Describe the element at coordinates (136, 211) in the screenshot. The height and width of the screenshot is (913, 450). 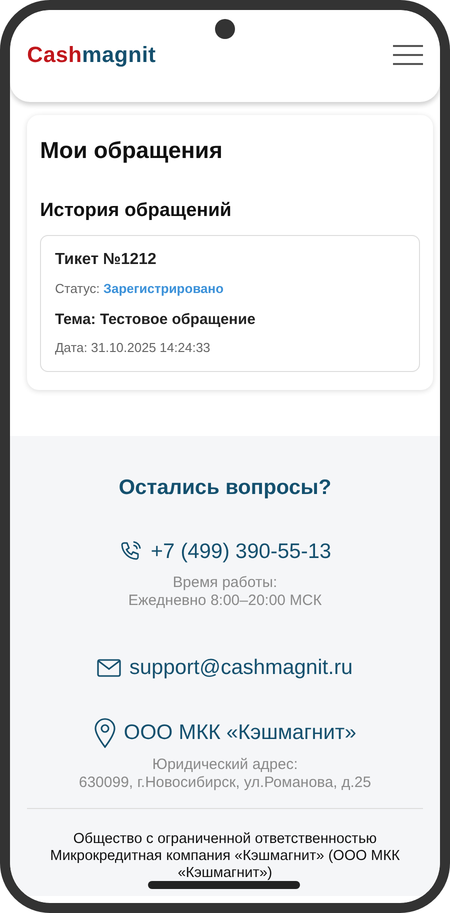
I see `section-title: История обращений` at that location.